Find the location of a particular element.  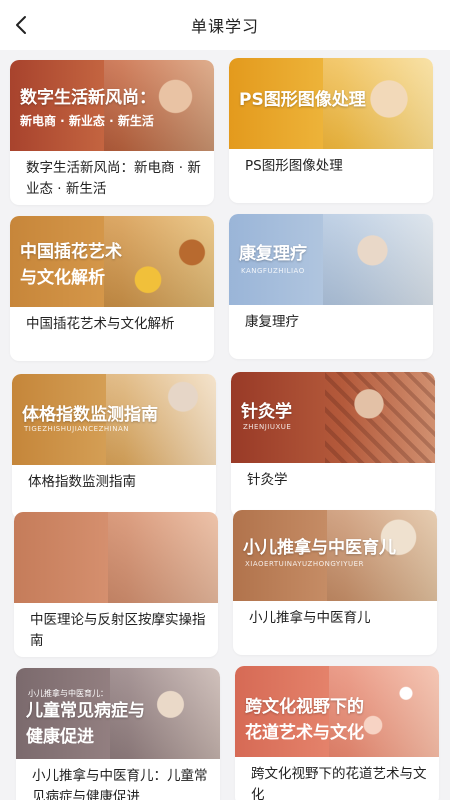

thumb-title-line1: PS图形图像处理 is located at coordinates (302, 100).